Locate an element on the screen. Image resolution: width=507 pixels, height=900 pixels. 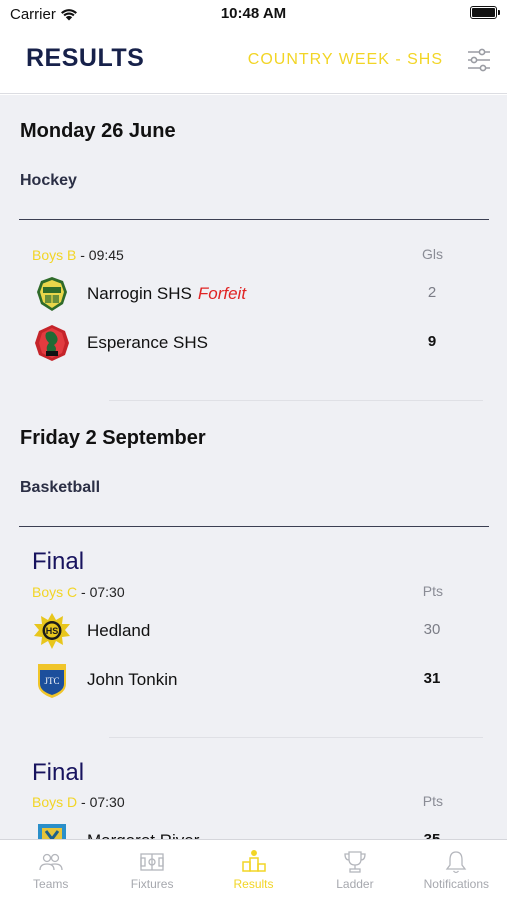
teams-icon is located at coordinates (51, 862).